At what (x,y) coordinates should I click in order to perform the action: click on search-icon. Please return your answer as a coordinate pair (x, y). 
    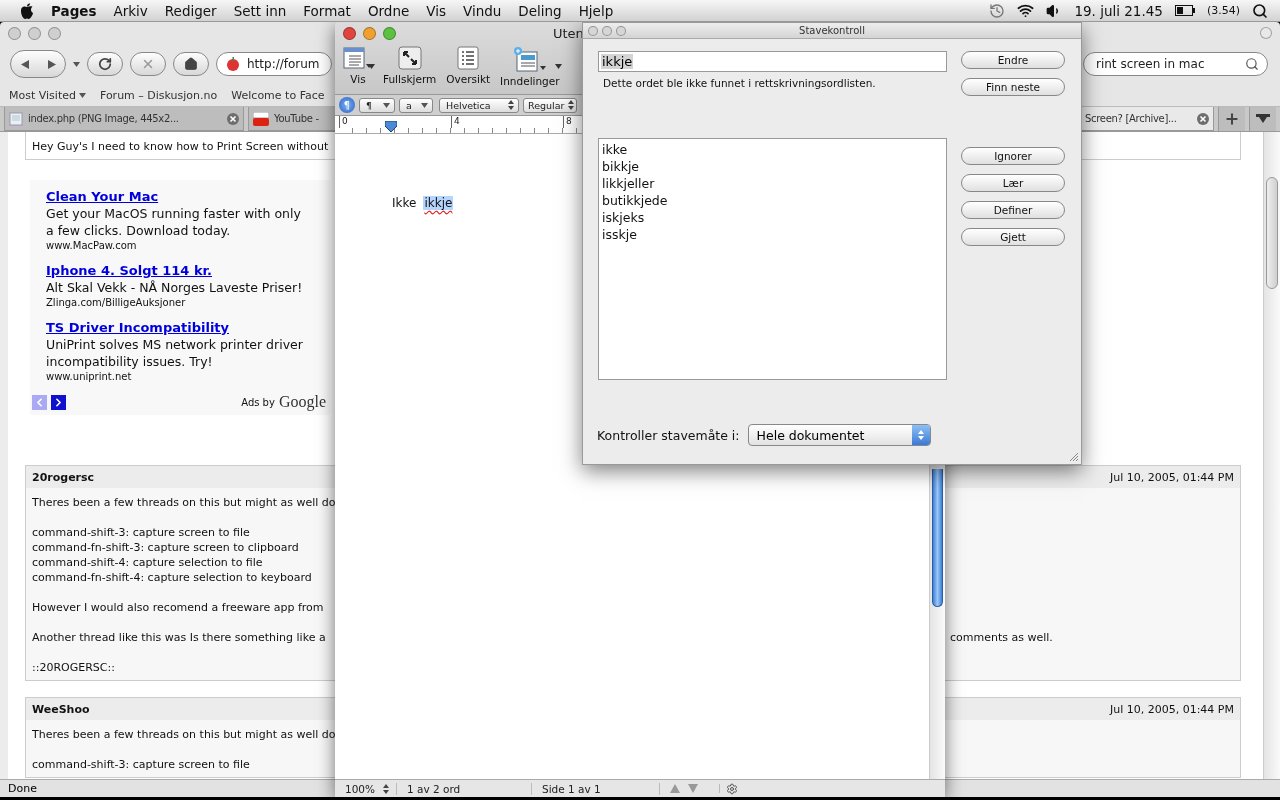
    Looking at the image, I should click on (1252, 64).